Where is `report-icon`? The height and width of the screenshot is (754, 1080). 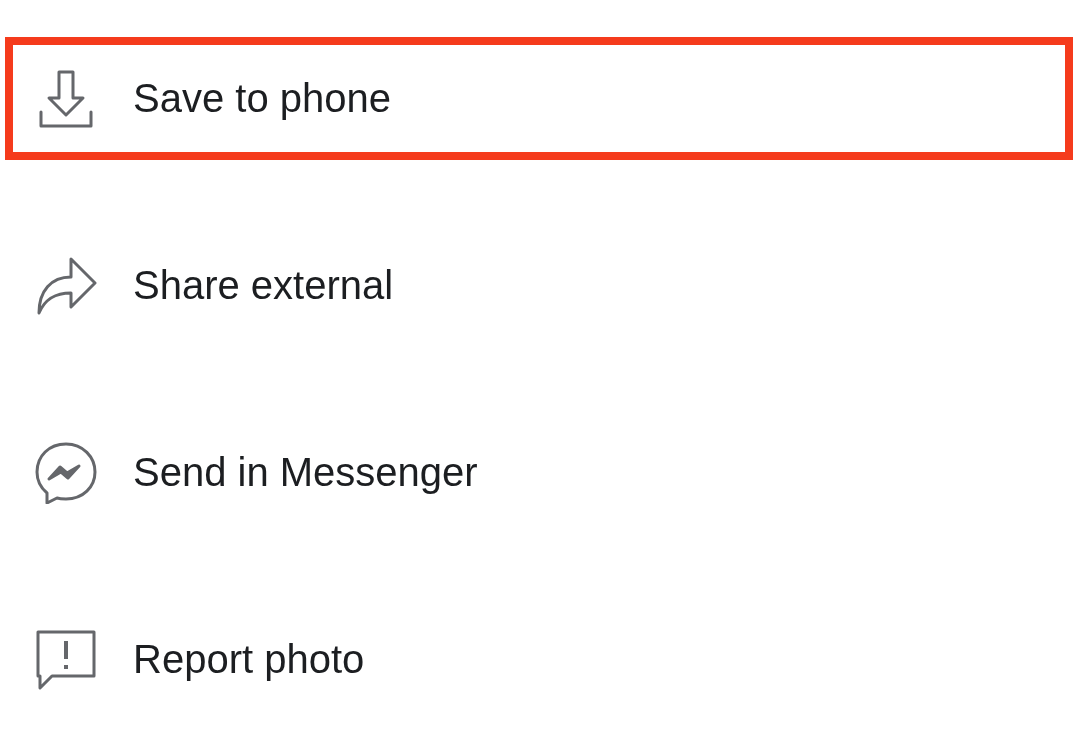
report-icon is located at coordinates (66, 659).